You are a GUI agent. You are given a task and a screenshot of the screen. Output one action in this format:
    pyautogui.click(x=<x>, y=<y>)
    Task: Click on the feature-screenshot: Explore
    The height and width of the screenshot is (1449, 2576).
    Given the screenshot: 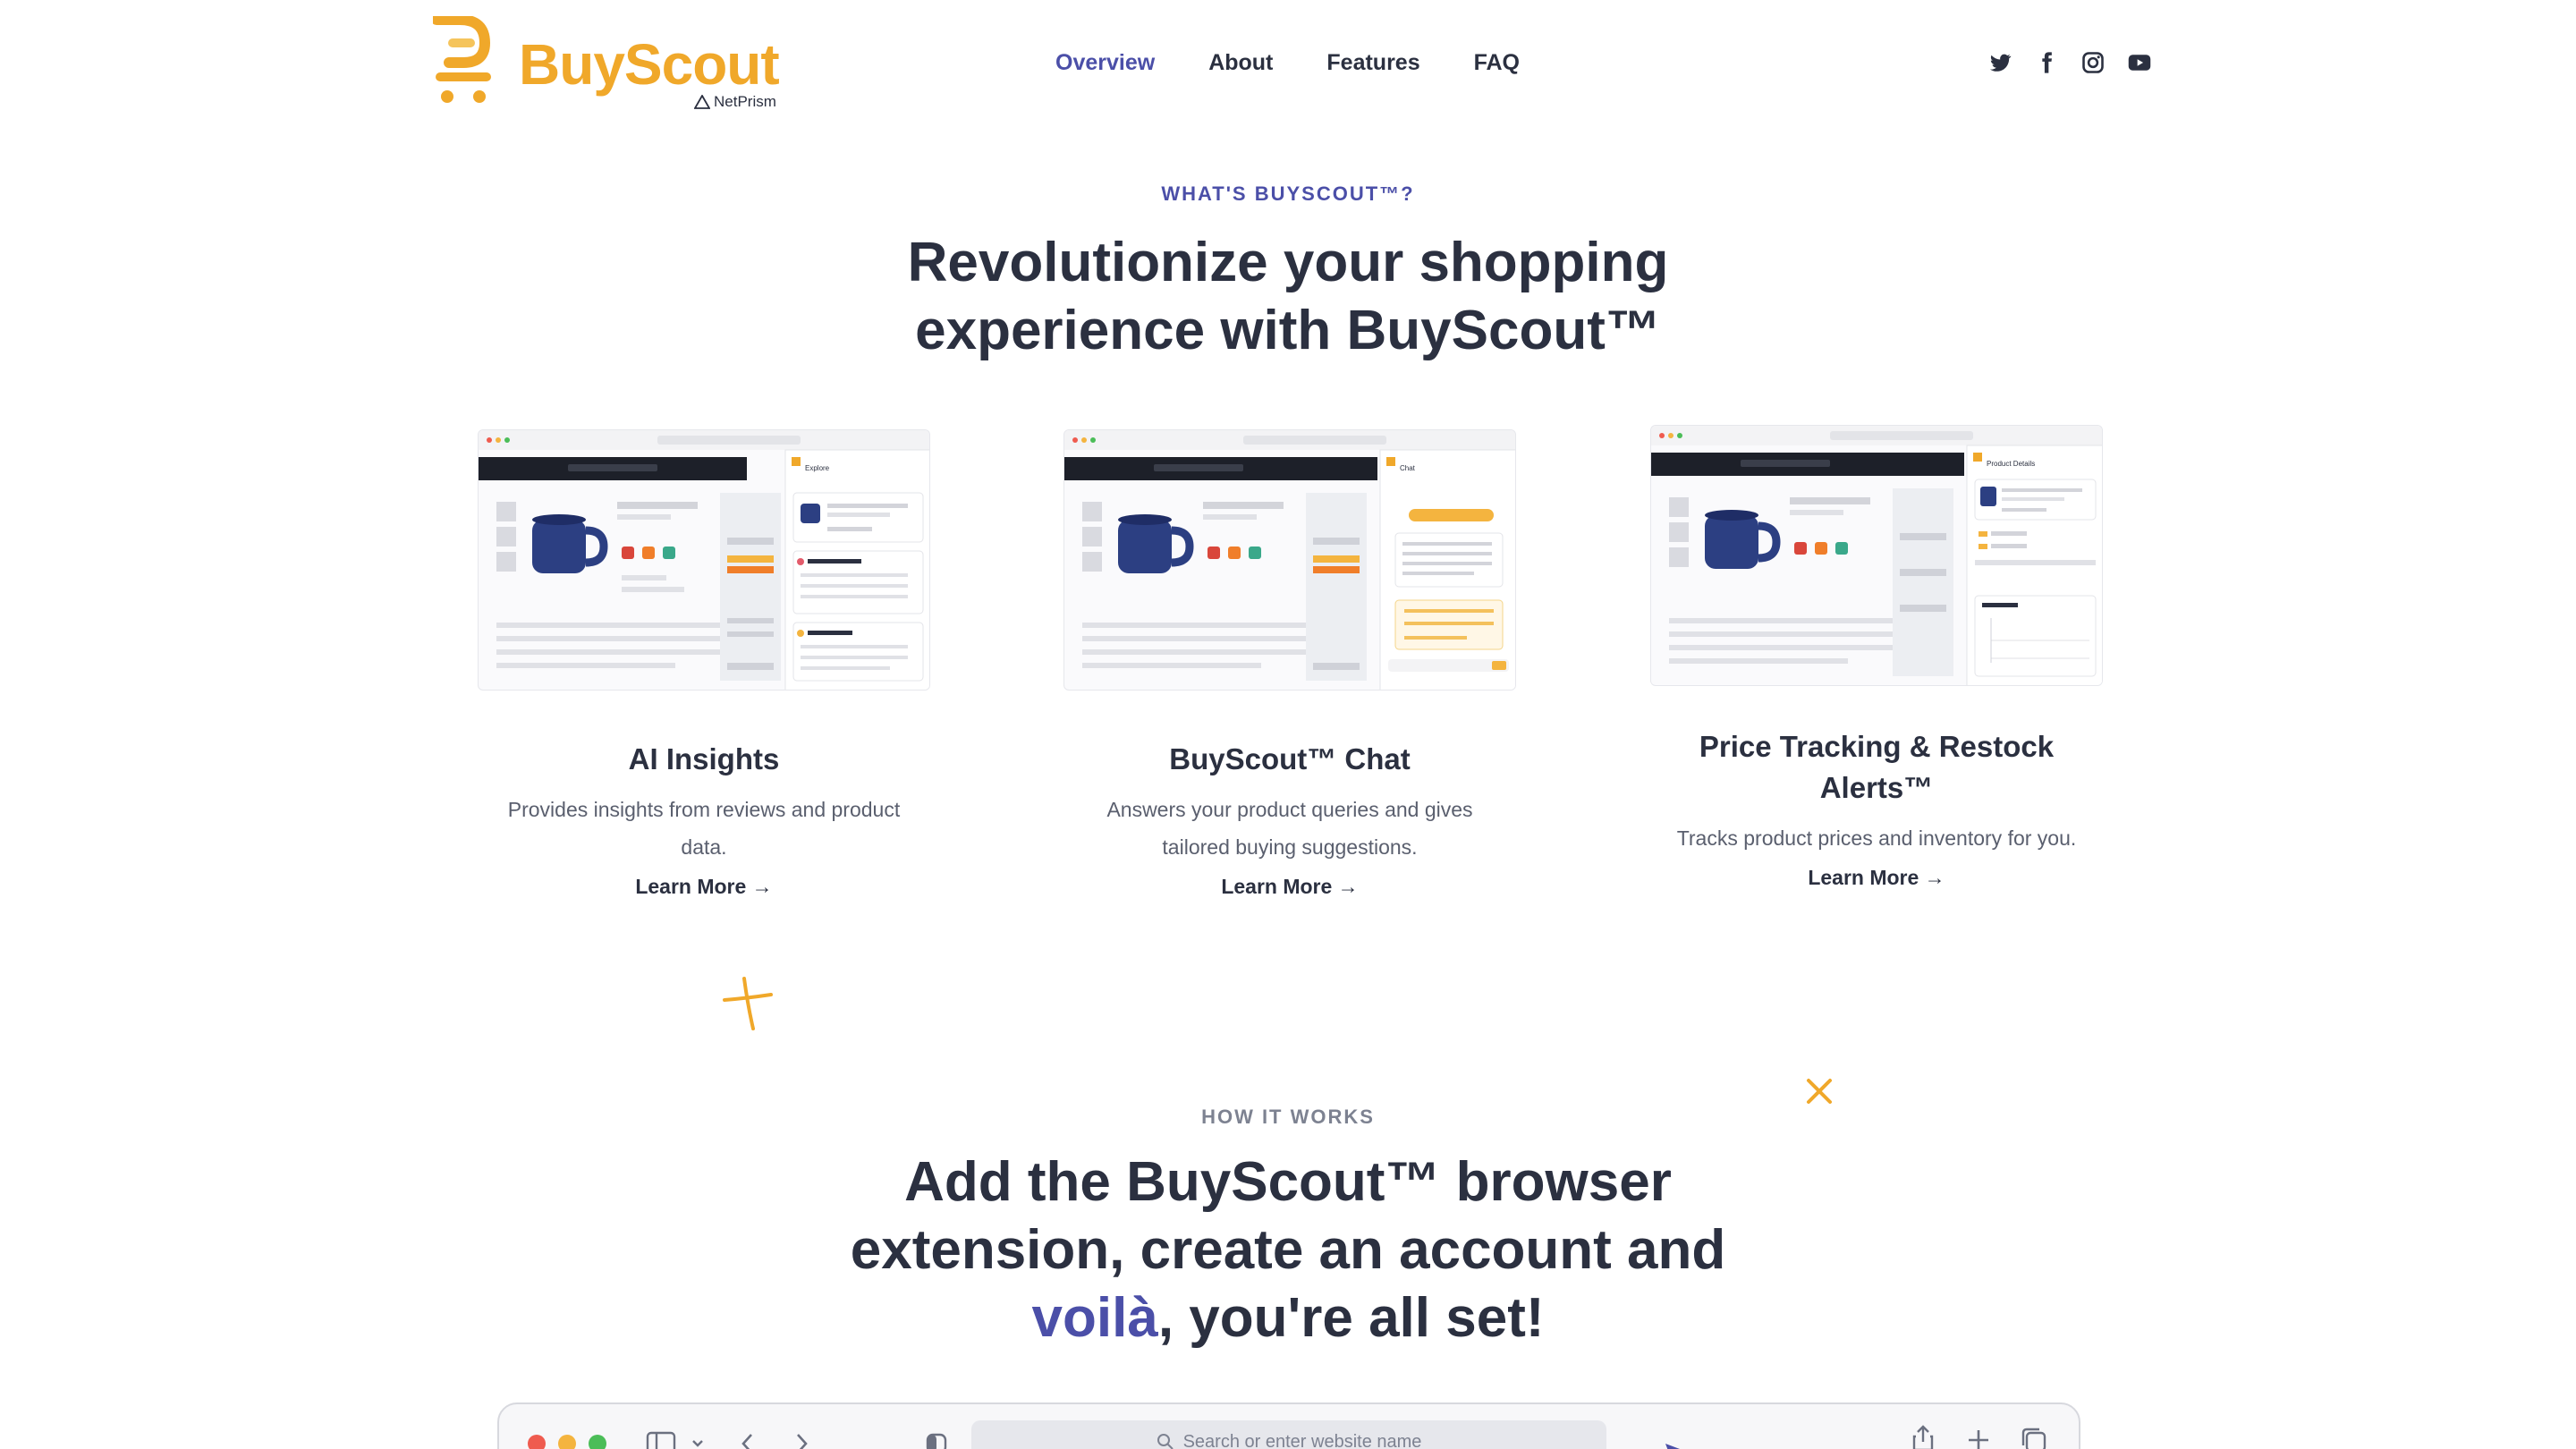 What is the action you would take?
    pyautogui.click(x=704, y=560)
    